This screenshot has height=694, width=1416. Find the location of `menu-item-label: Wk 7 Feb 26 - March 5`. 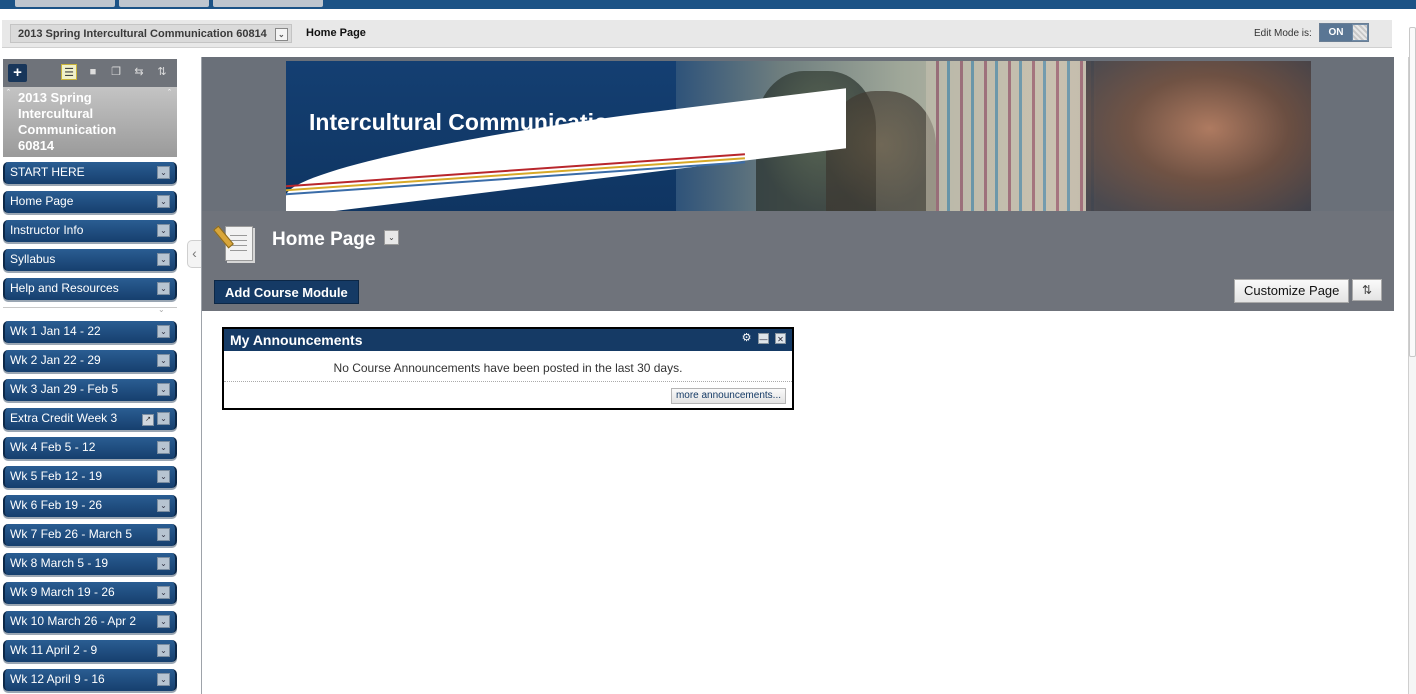

menu-item-label: Wk 7 Feb 26 - March 5 is located at coordinates (71, 534).